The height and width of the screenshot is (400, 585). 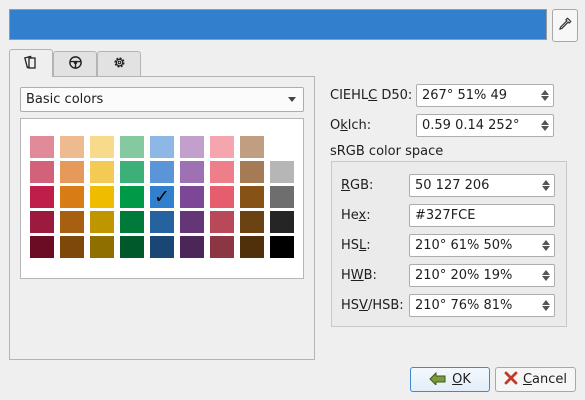 I want to click on wheel-icon, so click(x=75, y=64).